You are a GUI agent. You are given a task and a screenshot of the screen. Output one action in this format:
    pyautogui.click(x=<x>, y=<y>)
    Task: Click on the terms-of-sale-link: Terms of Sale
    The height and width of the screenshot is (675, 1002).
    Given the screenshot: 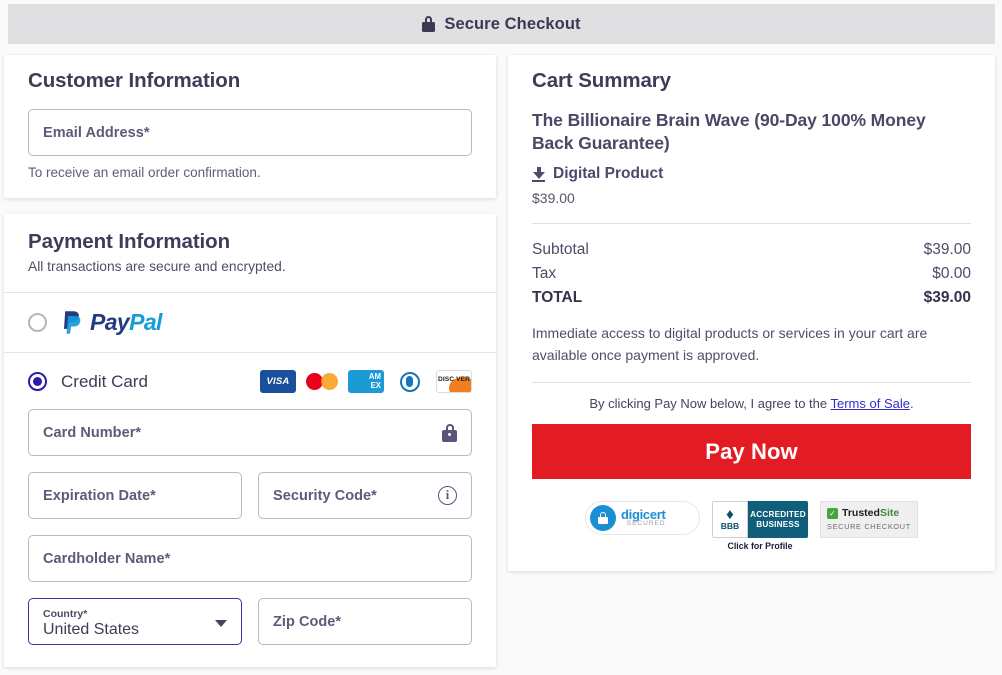 What is the action you would take?
    pyautogui.click(x=870, y=403)
    